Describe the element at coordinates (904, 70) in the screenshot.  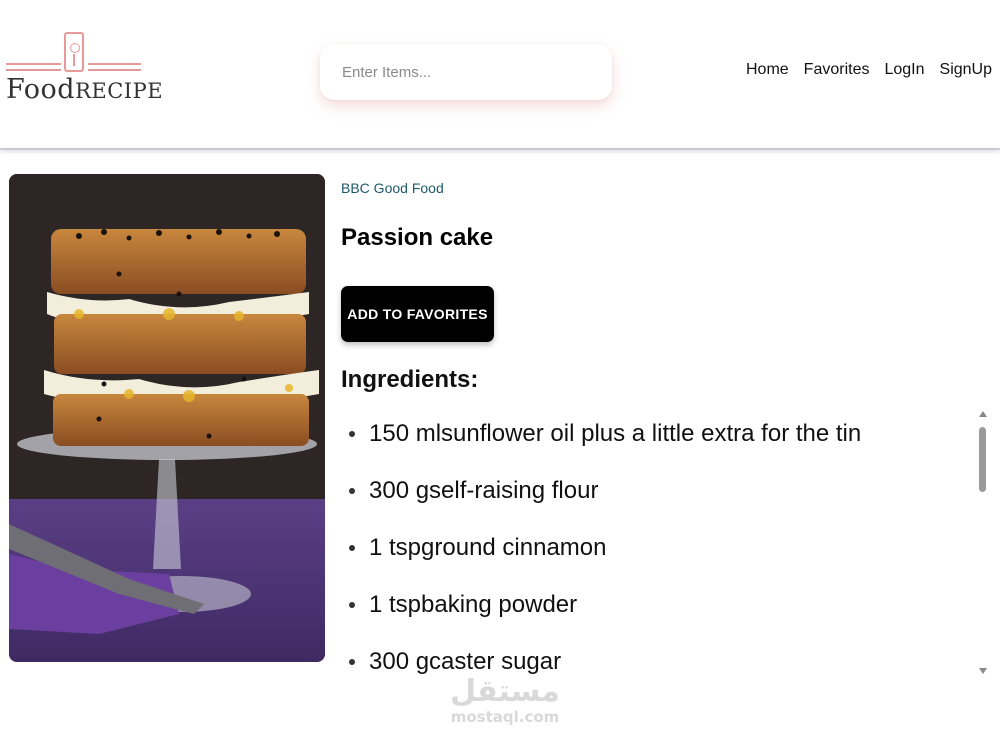
I see `nav-link-login: LogIn` at that location.